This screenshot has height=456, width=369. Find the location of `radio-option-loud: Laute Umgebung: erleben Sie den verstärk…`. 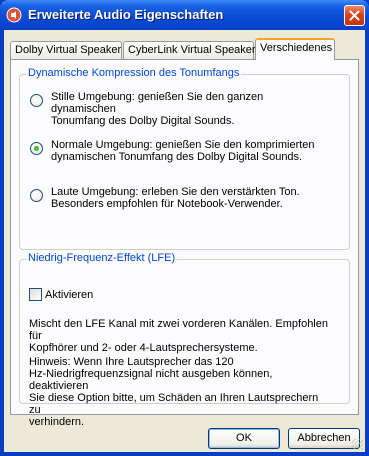

radio-option-loud: Laute Umgebung: erleben Sie den verstärk… is located at coordinates (175, 198).